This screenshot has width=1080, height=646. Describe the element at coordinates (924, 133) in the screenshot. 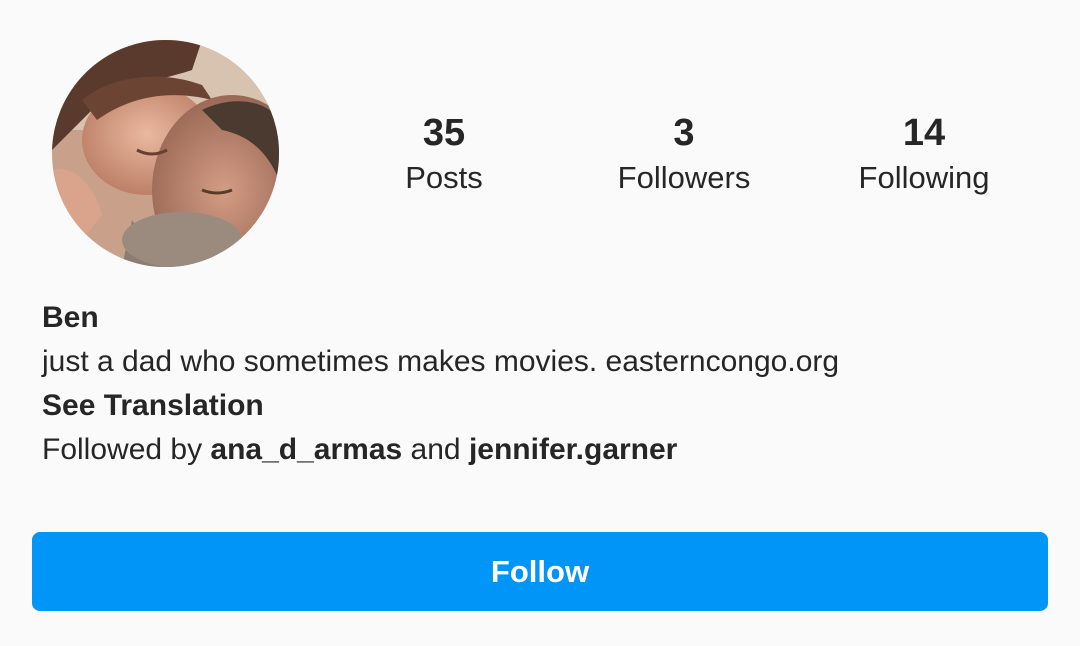

I see `following-count: 14` at that location.